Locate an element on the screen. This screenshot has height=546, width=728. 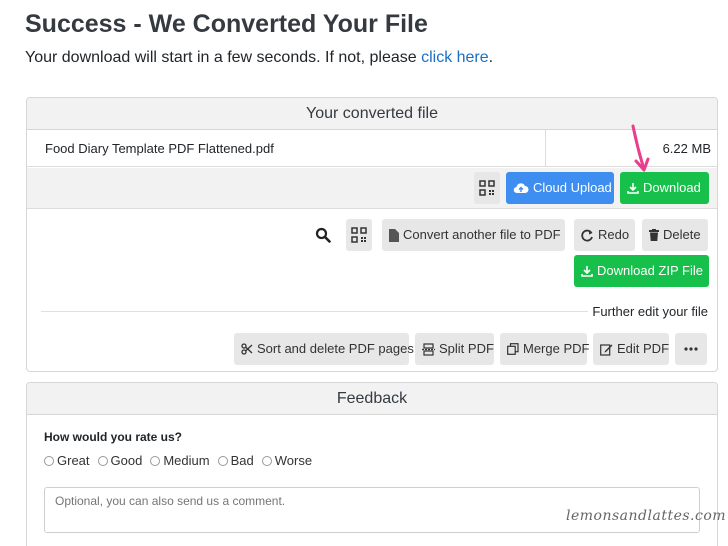
download-zip-button: Download ZIP File is located at coordinates (641, 271).